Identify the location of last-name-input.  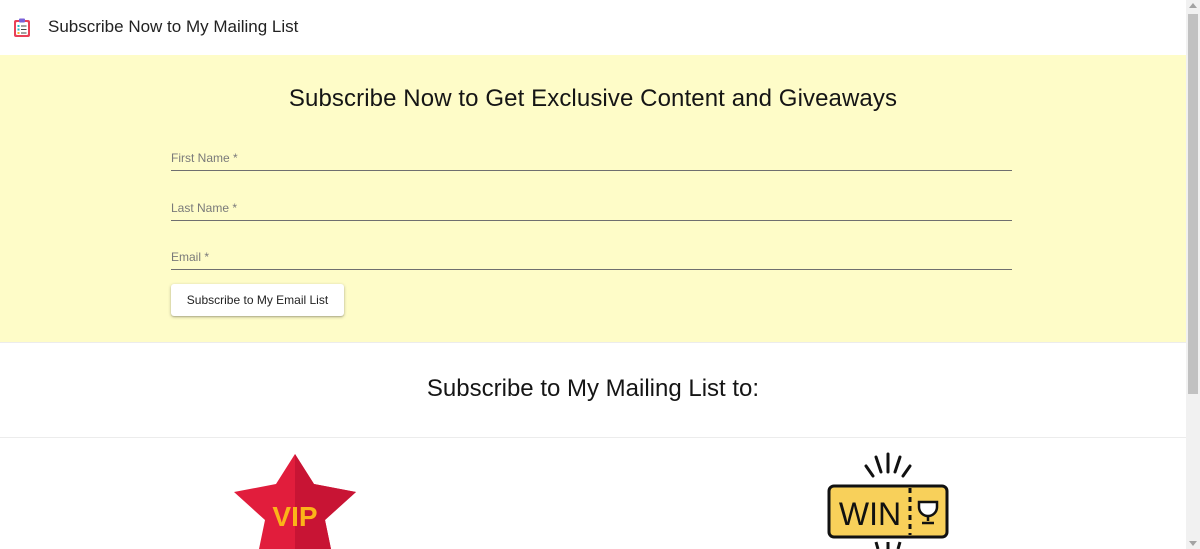
(591, 208).